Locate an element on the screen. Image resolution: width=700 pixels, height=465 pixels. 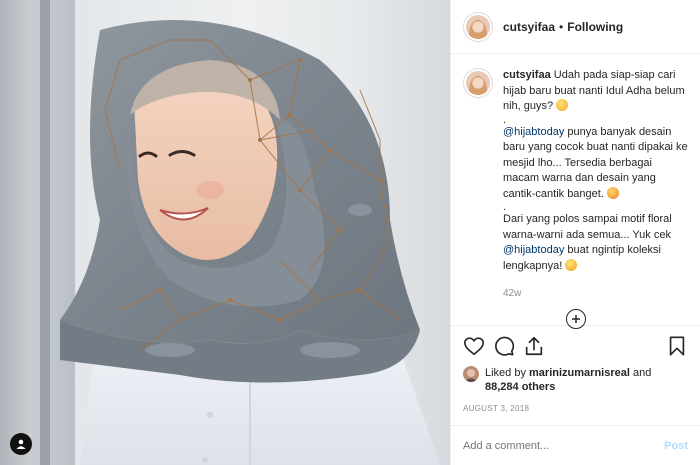
author-username: cutsyifaa is located at coordinates (529, 27).